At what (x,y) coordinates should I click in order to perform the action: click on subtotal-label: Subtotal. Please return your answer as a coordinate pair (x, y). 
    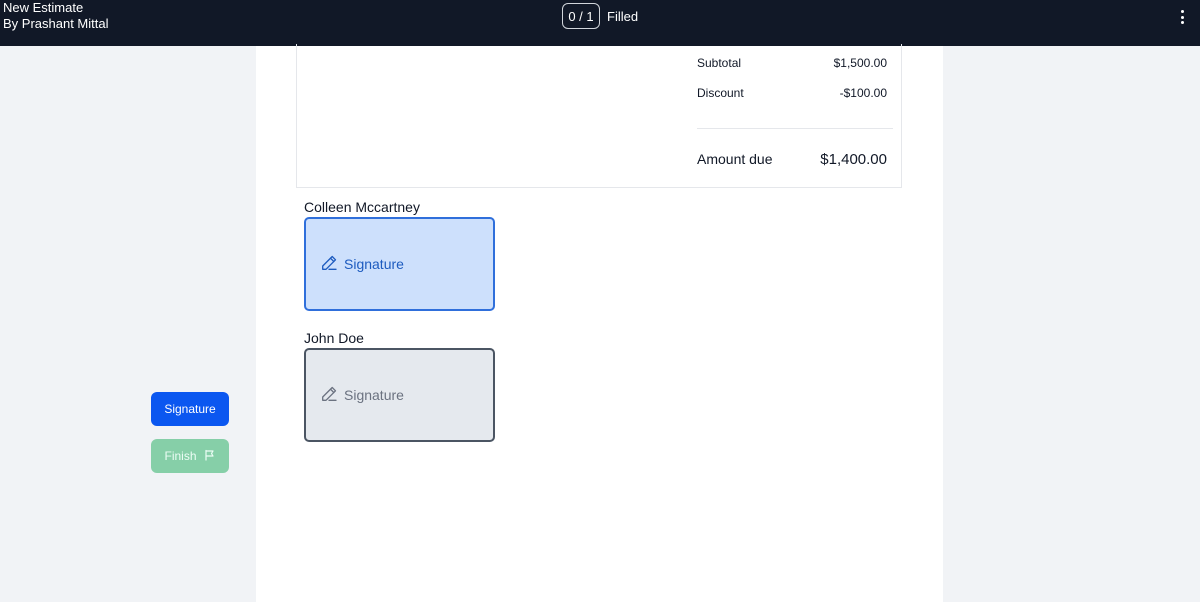
    Looking at the image, I should click on (719, 63).